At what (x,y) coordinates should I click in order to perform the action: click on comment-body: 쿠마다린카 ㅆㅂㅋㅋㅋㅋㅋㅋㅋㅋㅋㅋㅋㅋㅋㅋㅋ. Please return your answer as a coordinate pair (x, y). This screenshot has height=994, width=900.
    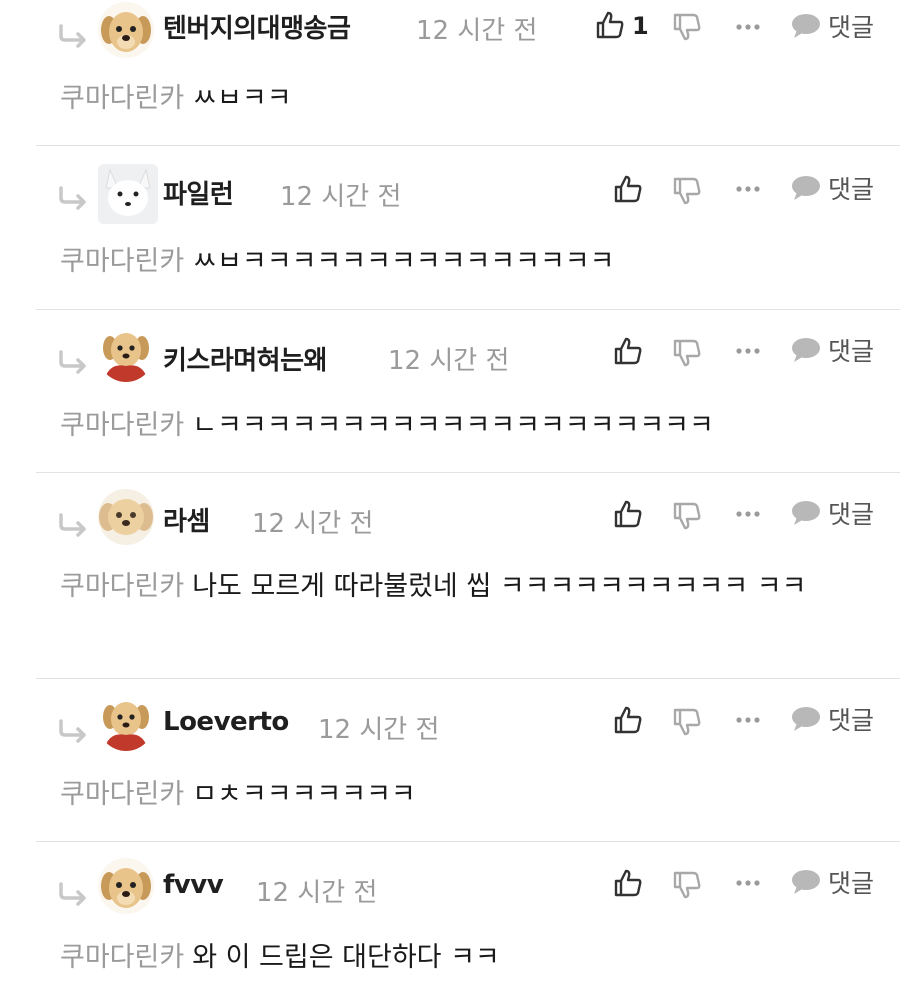
    Looking at the image, I should click on (470, 262).